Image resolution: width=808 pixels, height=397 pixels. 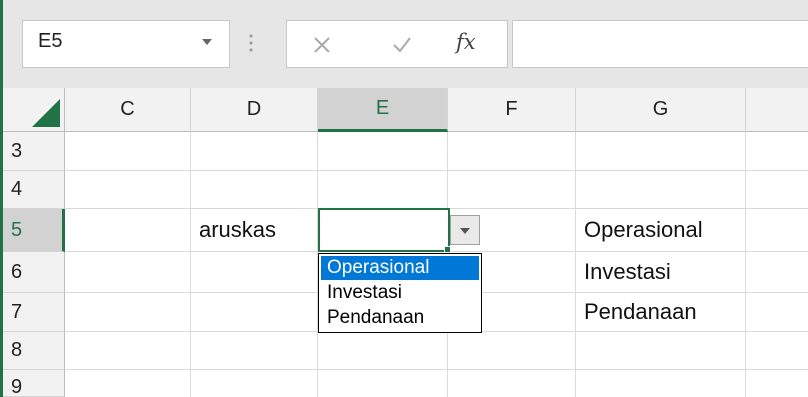 What do you see at coordinates (777, 230) in the screenshot?
I see `cell-h5` at bounding box center [777, 230].